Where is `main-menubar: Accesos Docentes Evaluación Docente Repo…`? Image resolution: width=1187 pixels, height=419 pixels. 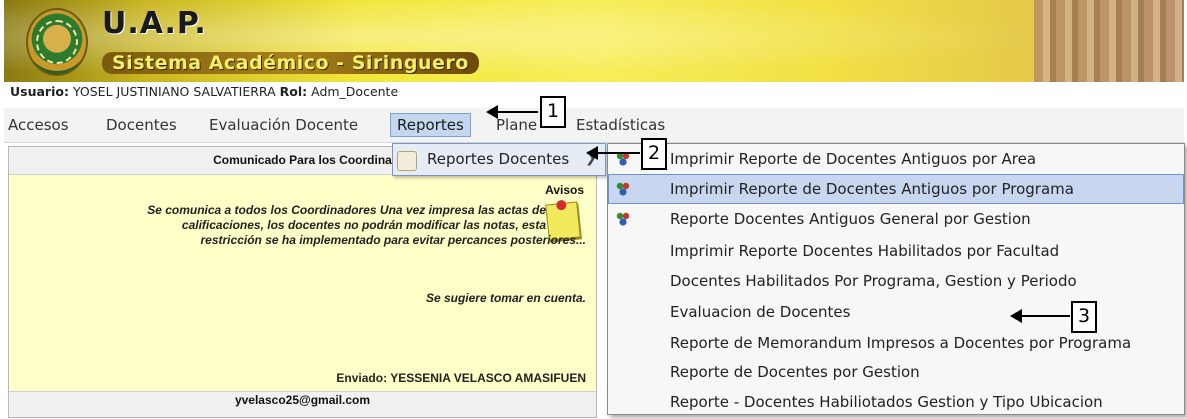 main-menubar: Accesos Docentes Evaluación Docente Repo… is located at coordinates (594, 125).